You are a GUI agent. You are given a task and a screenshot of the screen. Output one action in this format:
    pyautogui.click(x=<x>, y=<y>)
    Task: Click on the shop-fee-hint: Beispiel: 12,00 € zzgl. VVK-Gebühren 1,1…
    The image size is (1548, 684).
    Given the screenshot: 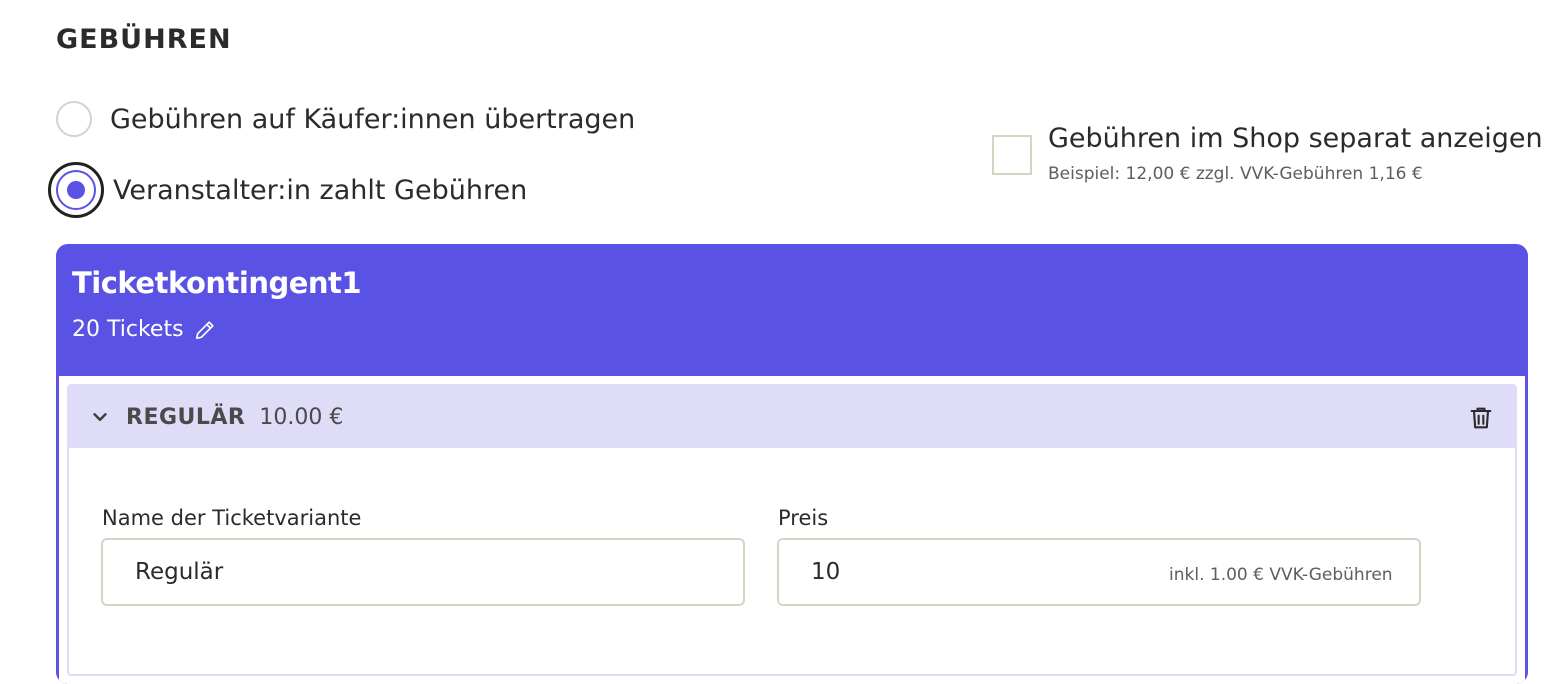 What is the action you would take?
    pyautogui.click(x=1235, y=174)
    